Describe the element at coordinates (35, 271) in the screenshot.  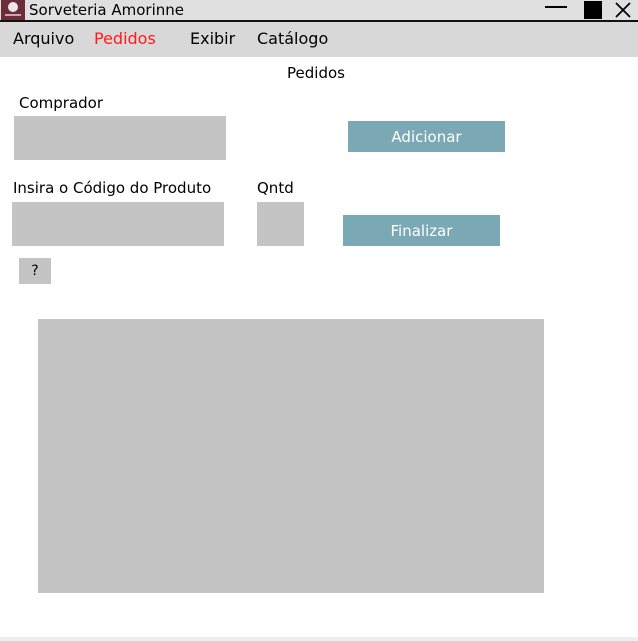
I see `help-button: ?` at that location.